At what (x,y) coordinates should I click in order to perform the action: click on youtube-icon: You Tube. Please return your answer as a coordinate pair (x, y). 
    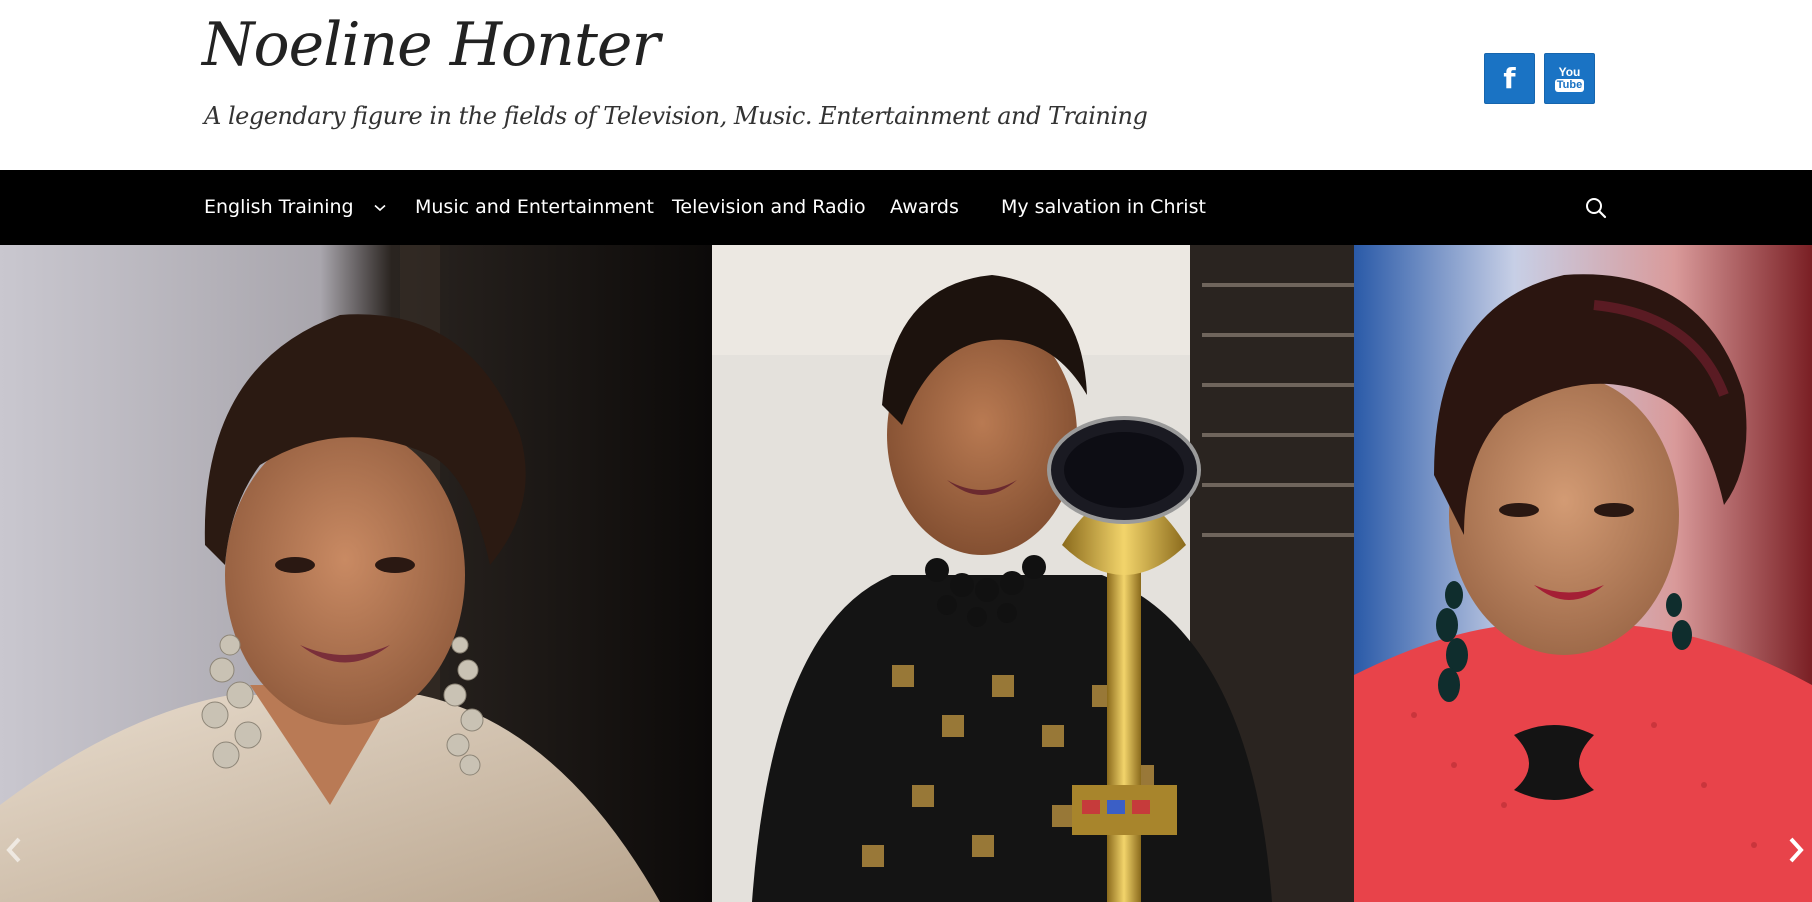
    Looking at the image, I should click on (1569, 78).